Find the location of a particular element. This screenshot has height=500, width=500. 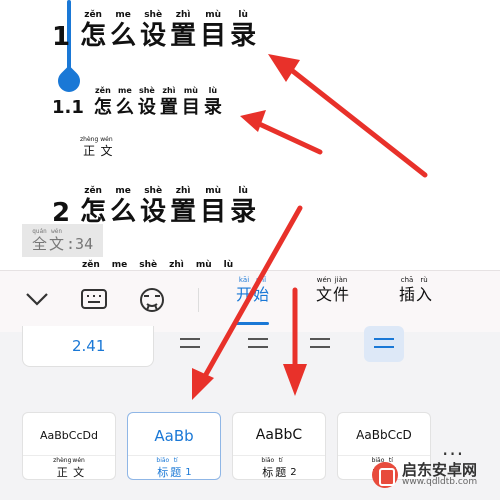

style-sample: AaBbCcDd is located at coordinates (69, 435).